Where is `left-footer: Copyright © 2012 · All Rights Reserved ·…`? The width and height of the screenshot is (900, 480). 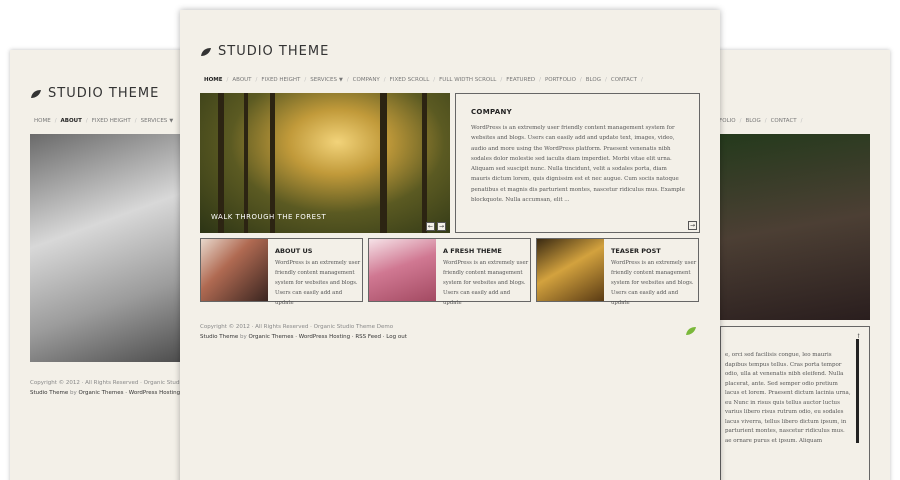
left-footer: Copyright © 2012 · All Rights Reserved ·… is located at coordinates (111, 388).